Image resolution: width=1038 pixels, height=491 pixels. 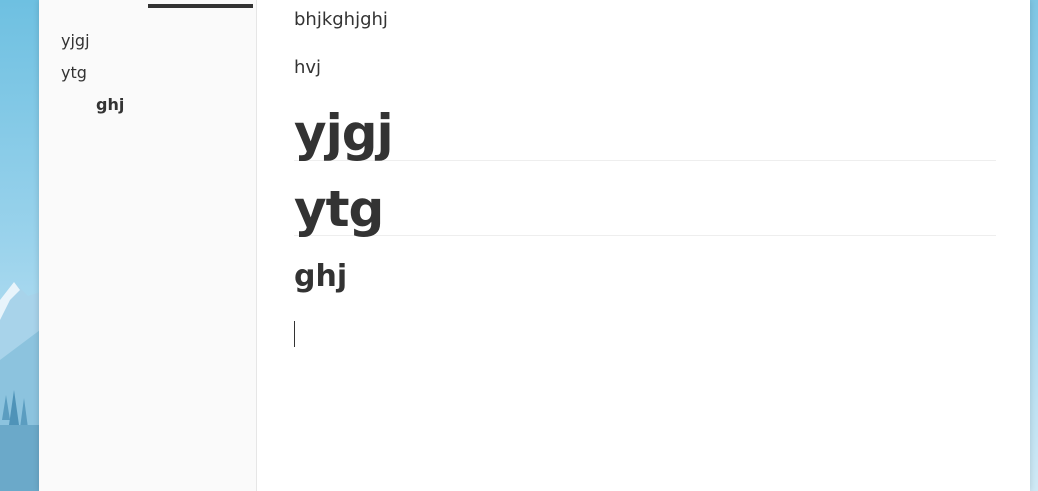 I want to click on text-cursor, so click(x=294, y=334).